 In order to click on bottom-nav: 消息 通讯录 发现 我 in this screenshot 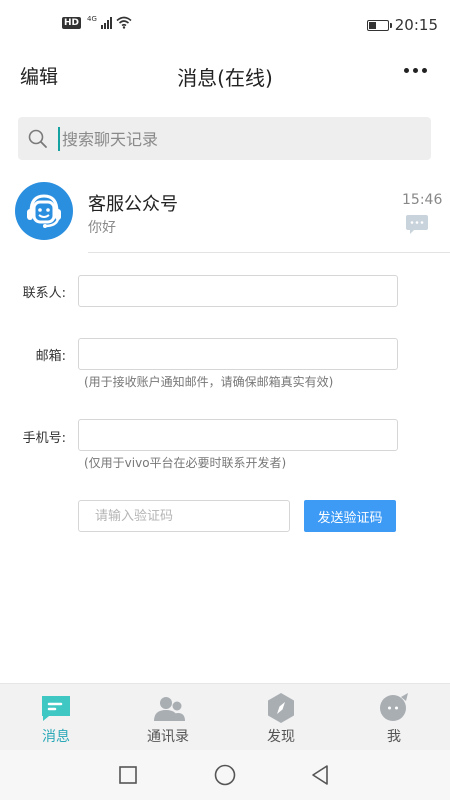, I will do `click(225, 716)`.